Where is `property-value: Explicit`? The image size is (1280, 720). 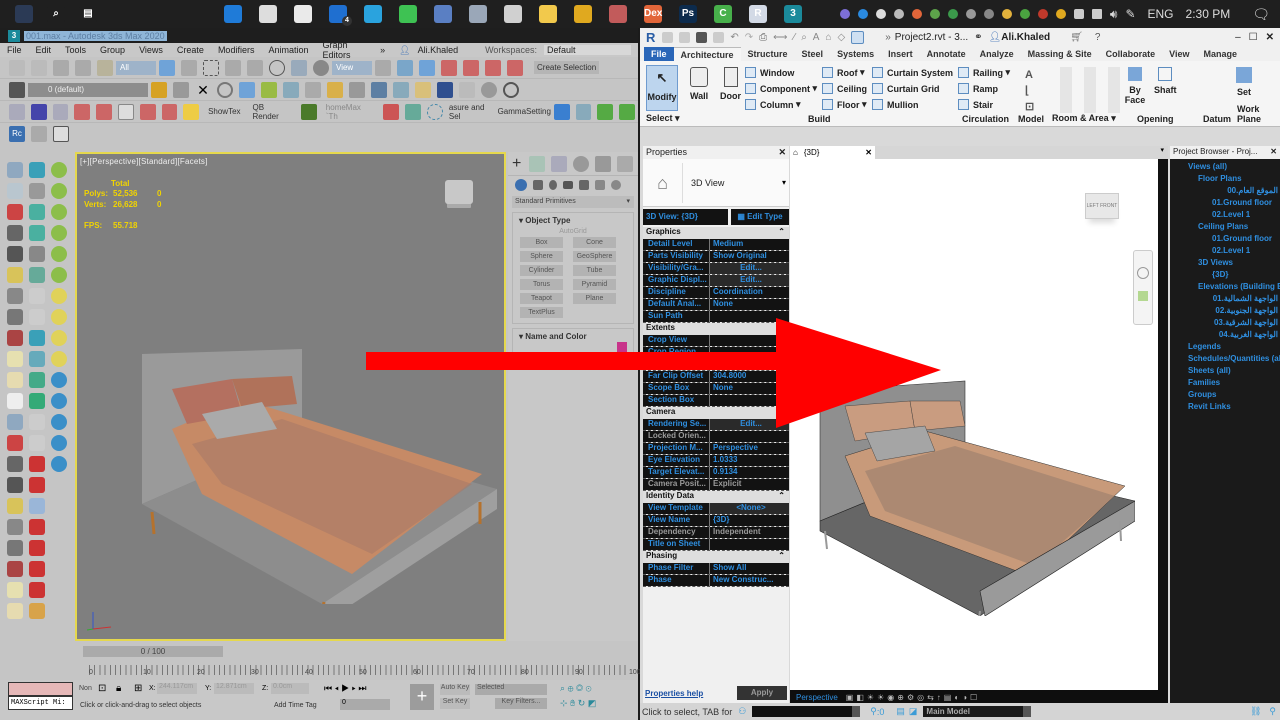
property-value: Explicit is located at coordinates (749, 484).